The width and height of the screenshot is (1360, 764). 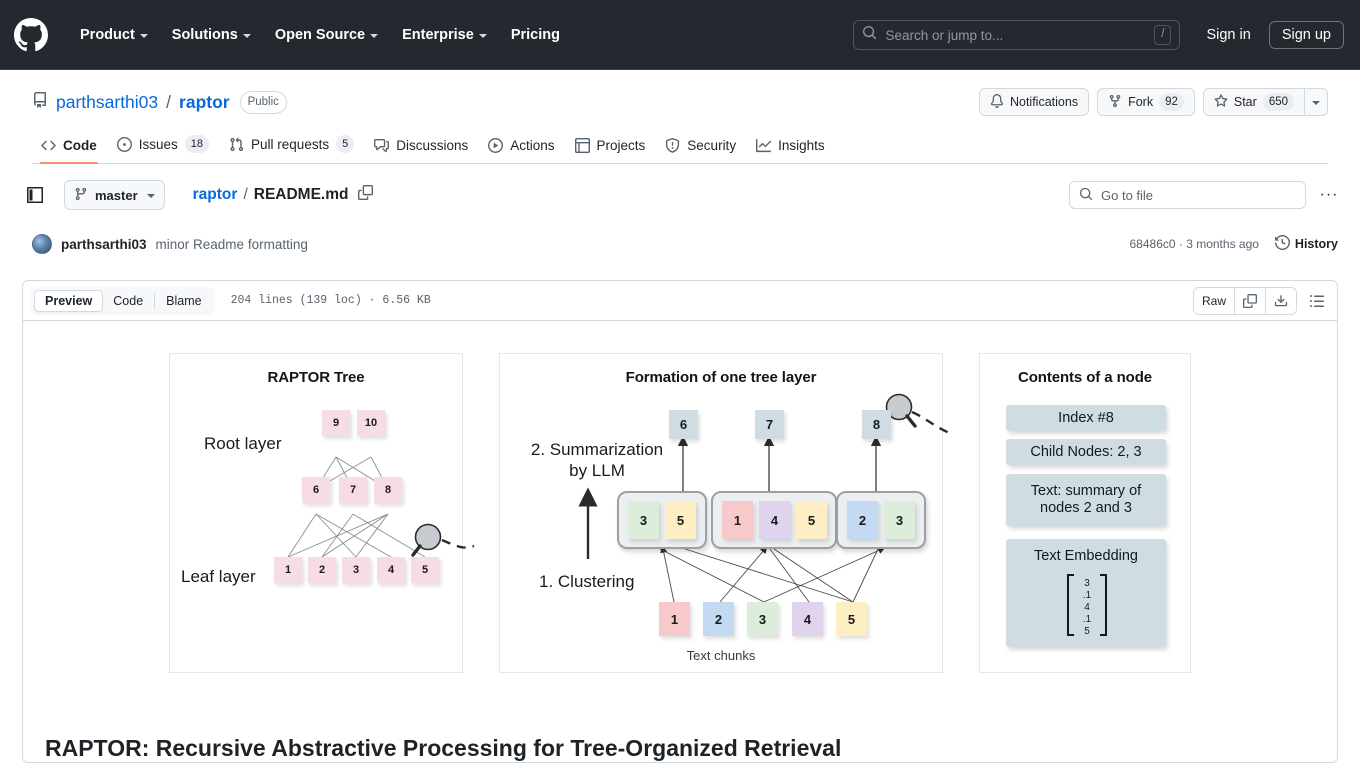 I want to click on nav-enterprise: Enterprise, so click(x=444, y=35).